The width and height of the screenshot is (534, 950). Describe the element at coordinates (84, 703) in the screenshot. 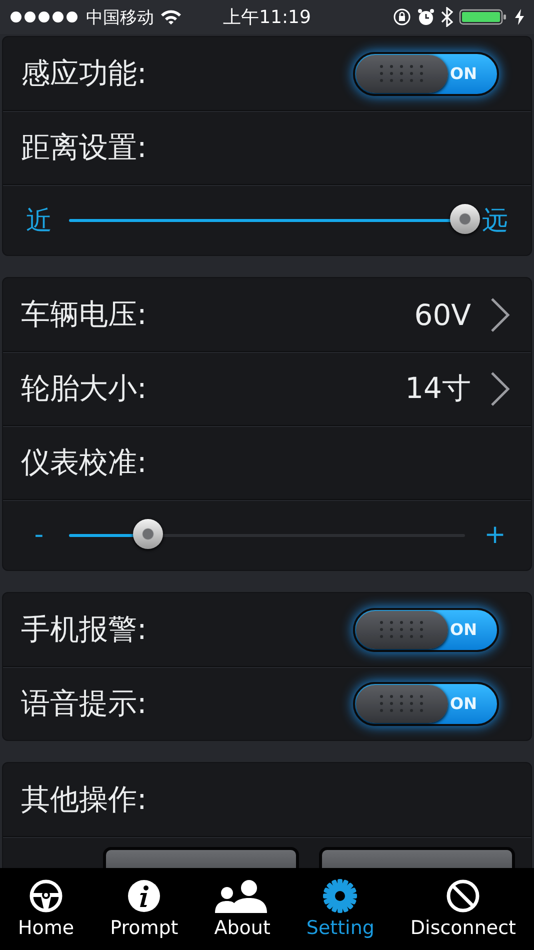

I see `setting-label: 语音提示:` at that location.